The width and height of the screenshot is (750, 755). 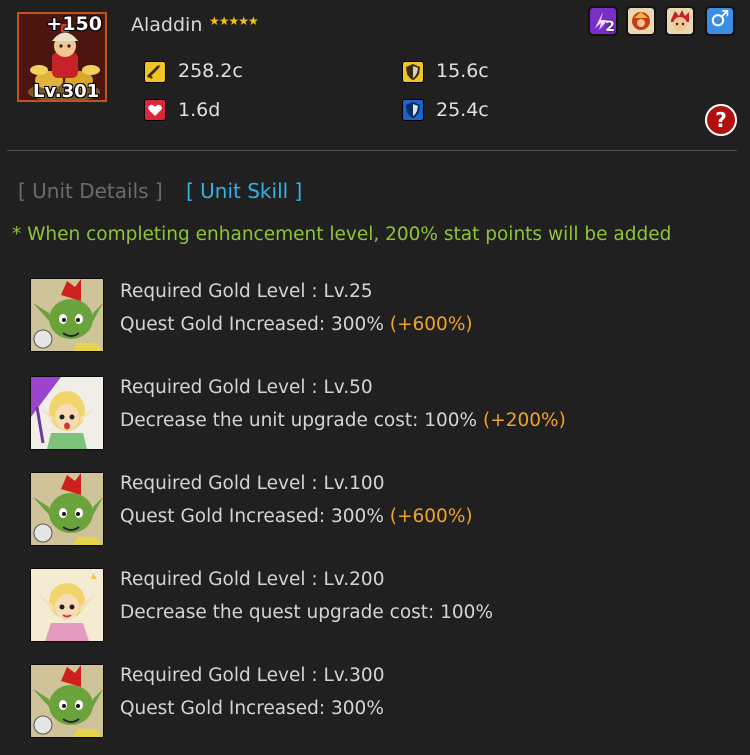 What do you see at coordinates (307, 612) in the screenshot?
I see `skill-effect: Decrease the quest upgrade cost: 100%` at bounding box center [307, 612].